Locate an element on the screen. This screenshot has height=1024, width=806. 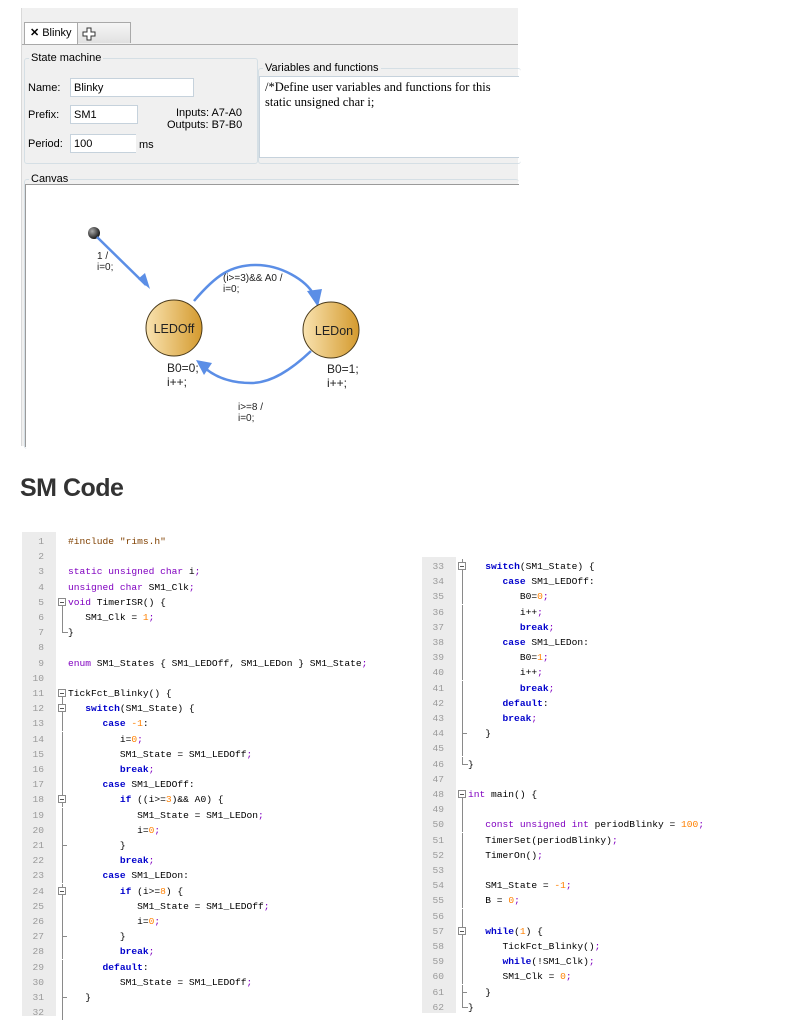
code-text: TickFct_Blinky() { is located at coordinates (120, 693).